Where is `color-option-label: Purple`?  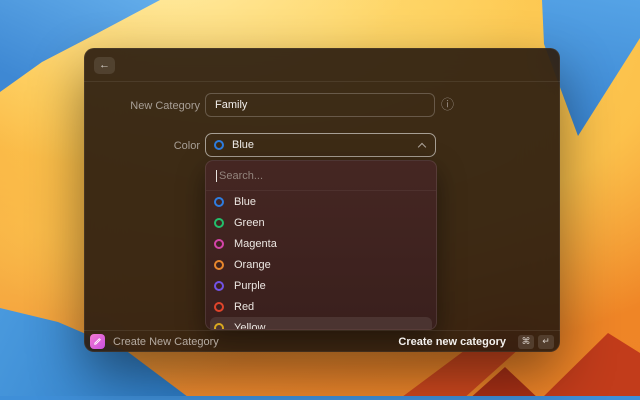
color-option-label: Purple is located at coordinates (250, 285).